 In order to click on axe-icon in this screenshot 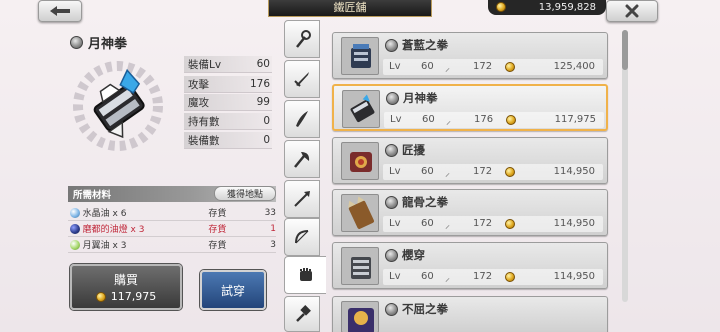, I will do `click(302, 160)`.